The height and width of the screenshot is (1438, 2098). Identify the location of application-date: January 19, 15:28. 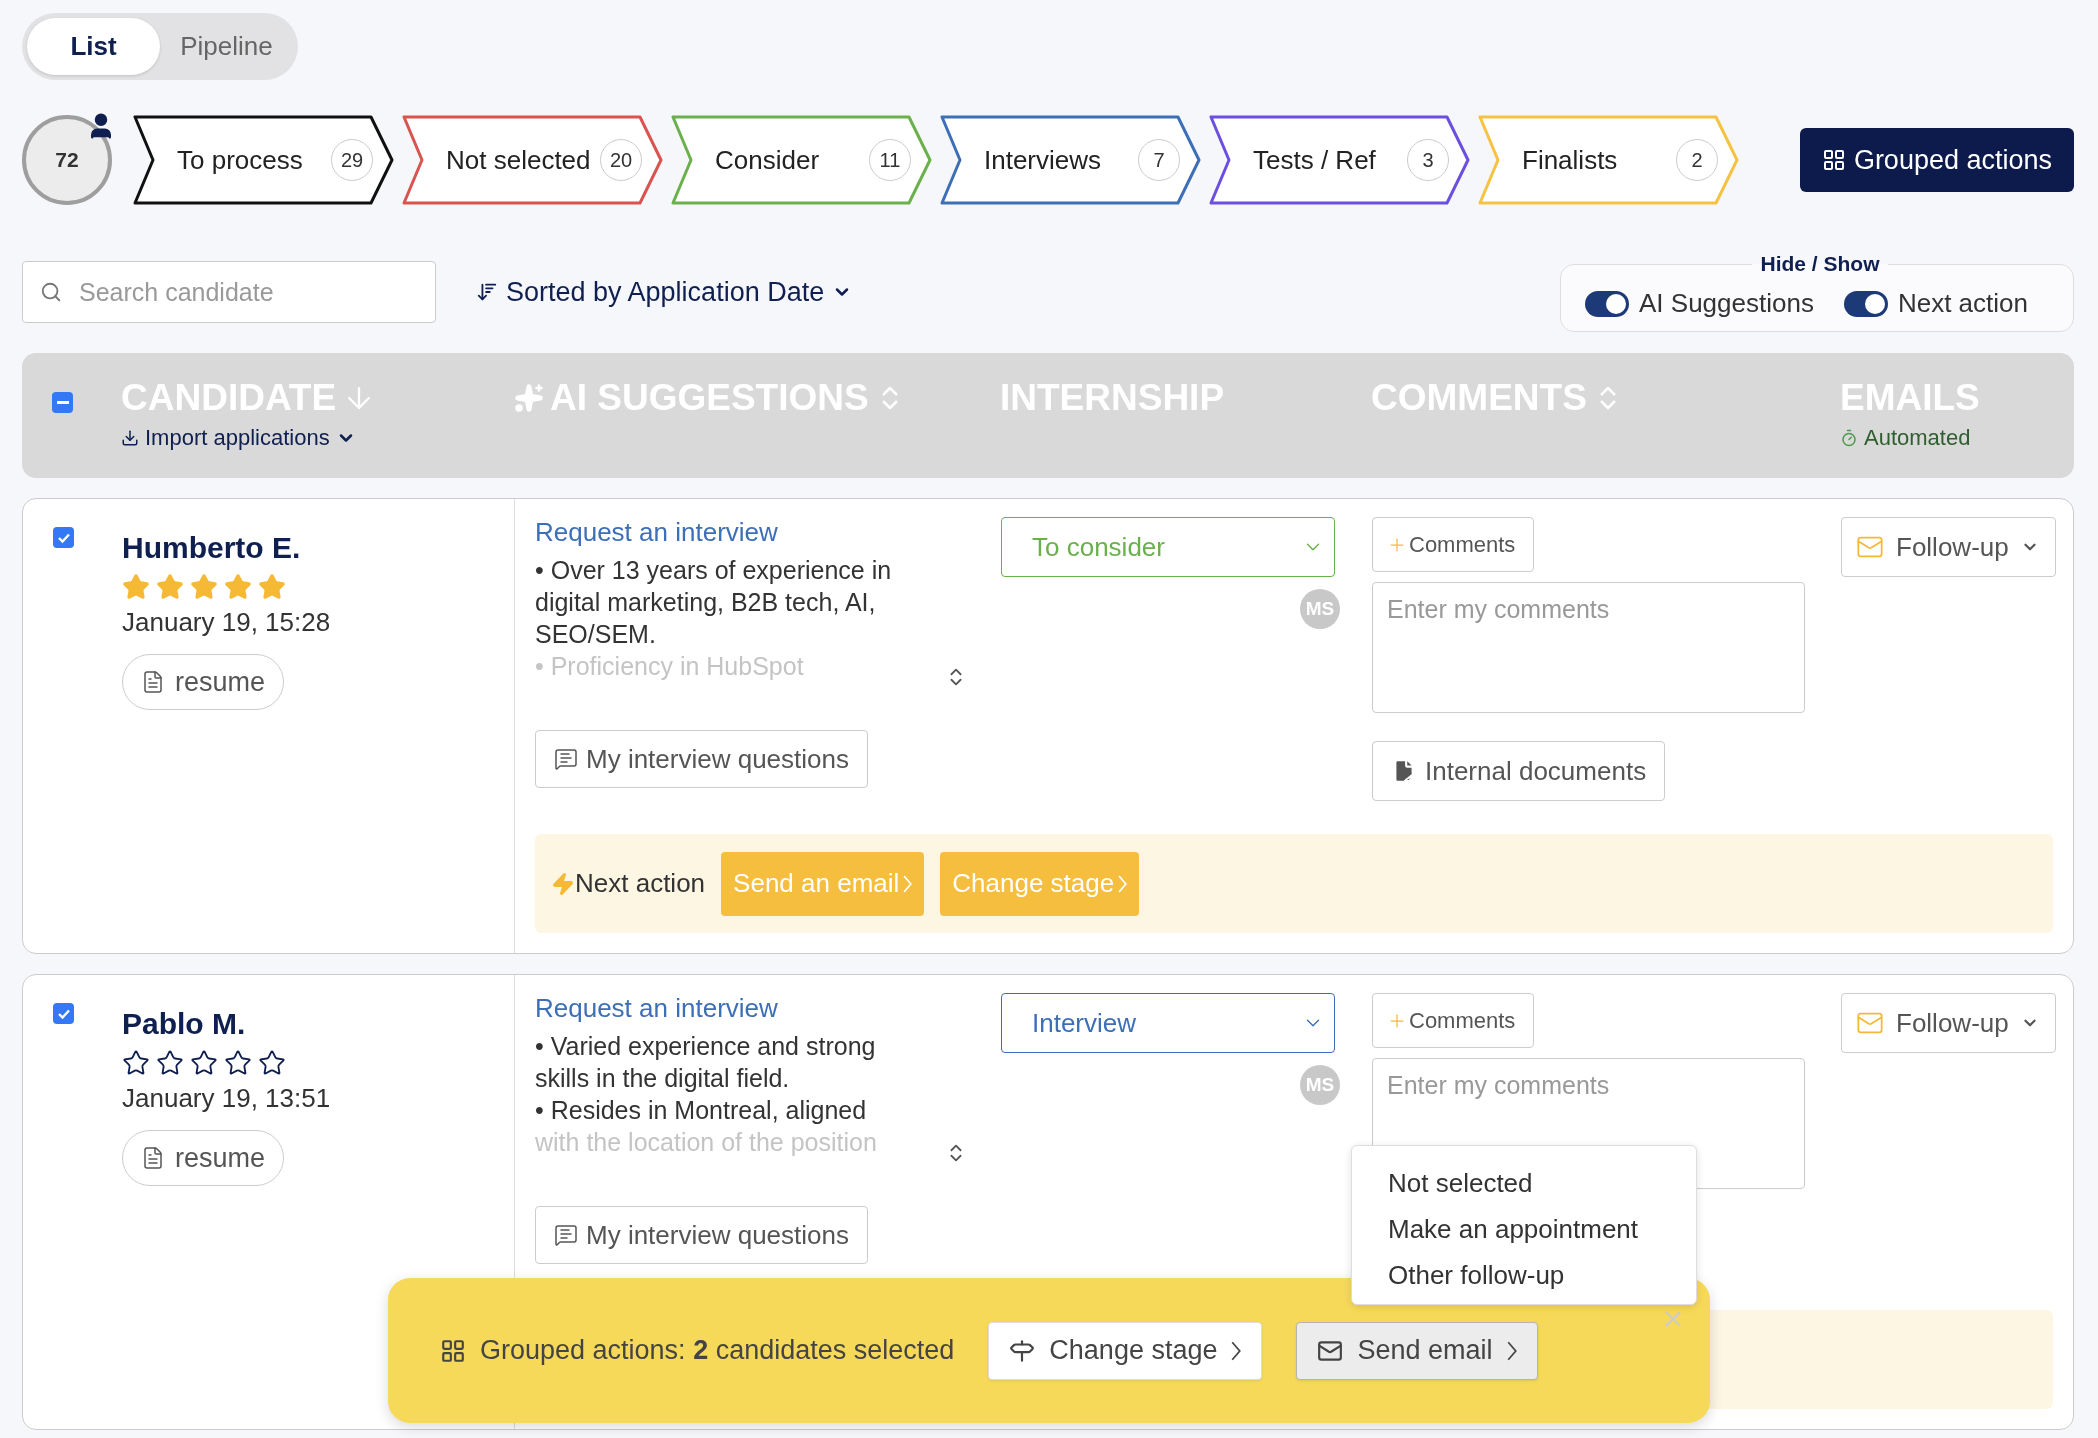
(226, 622).